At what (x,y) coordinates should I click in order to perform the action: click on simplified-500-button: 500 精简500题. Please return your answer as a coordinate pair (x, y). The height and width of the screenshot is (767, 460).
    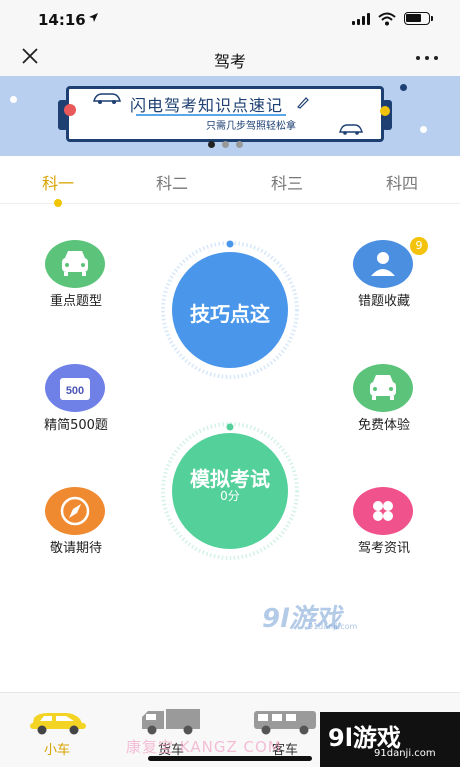
    Looking at the image, I should click on (79, 404).